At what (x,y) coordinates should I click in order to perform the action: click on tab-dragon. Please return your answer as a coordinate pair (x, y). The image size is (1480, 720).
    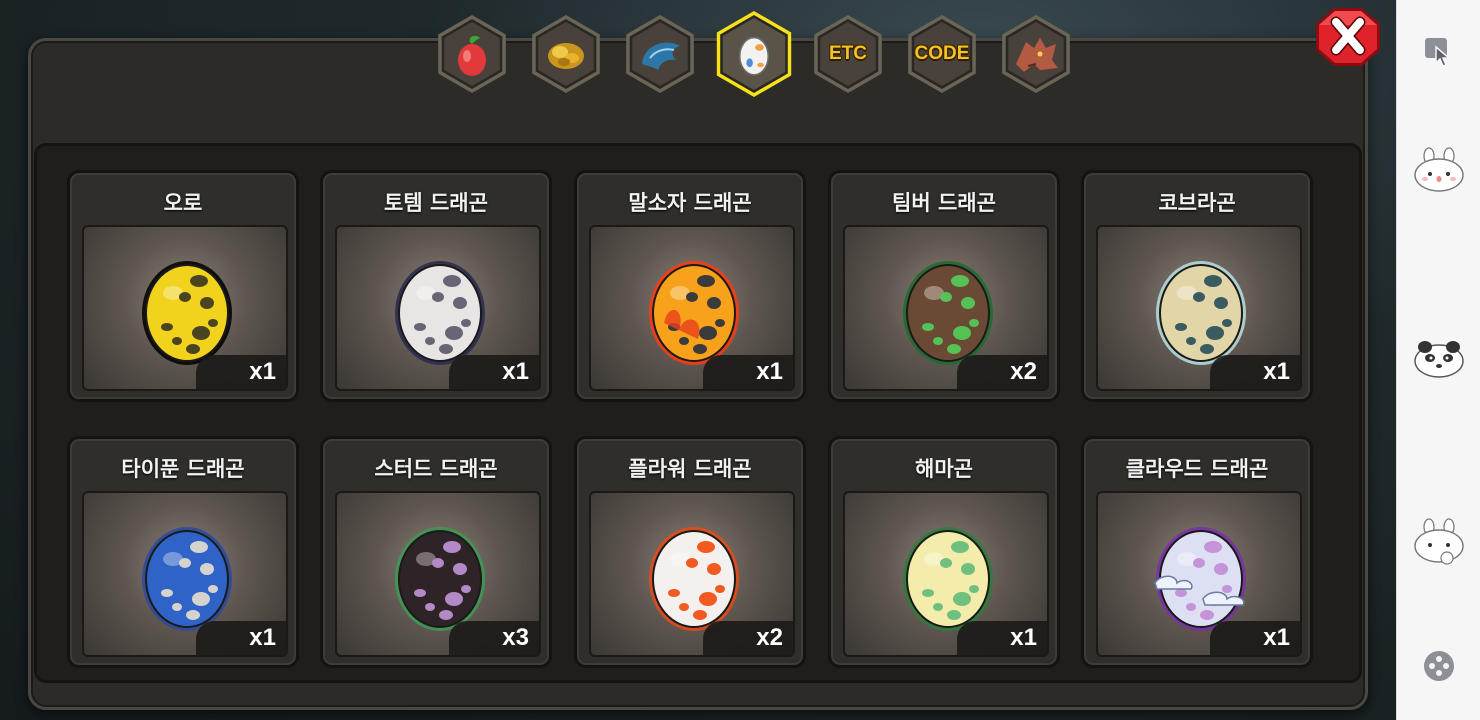
    Looking at the image, I should click on (1036, 54).